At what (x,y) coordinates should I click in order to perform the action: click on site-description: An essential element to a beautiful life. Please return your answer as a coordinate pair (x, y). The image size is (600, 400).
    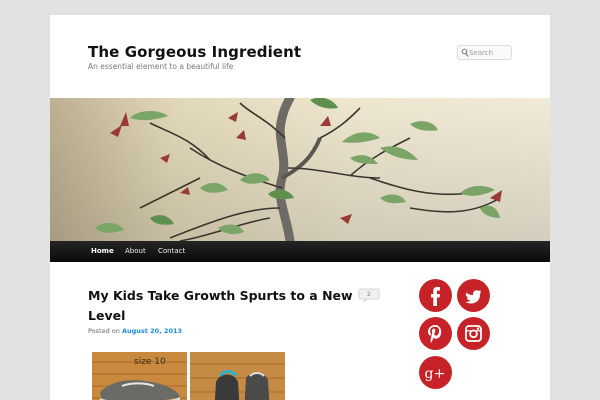
    Looking at the image, I should click on (161, 66).